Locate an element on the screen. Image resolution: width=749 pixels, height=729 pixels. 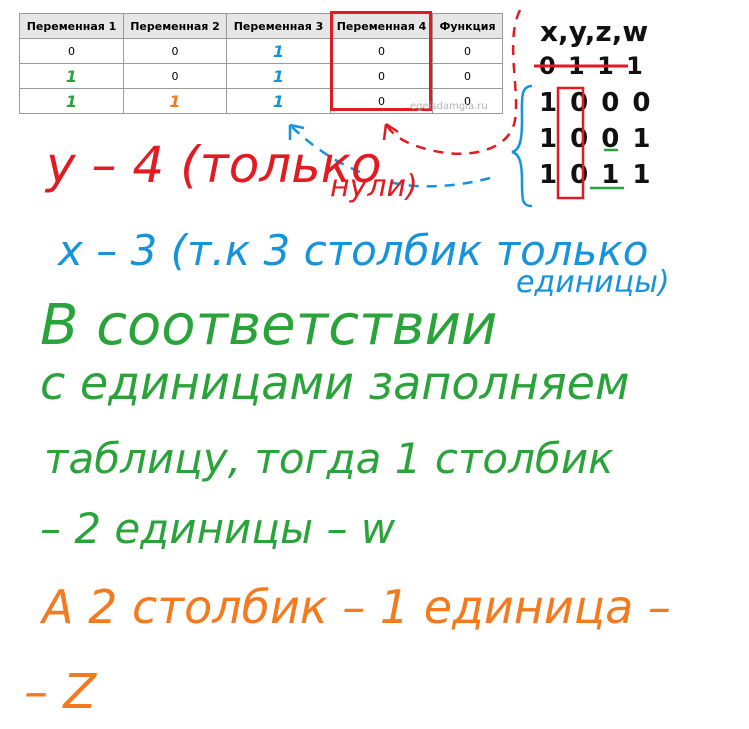
column-y-box is located at coordinates (570, 143).